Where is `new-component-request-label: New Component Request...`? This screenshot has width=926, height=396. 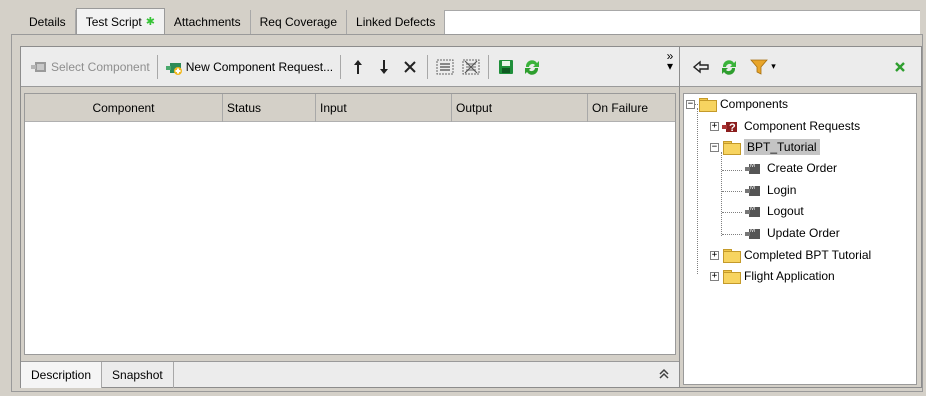 new-component-request-label: New Component Request... is located at coordinates (259, 66).